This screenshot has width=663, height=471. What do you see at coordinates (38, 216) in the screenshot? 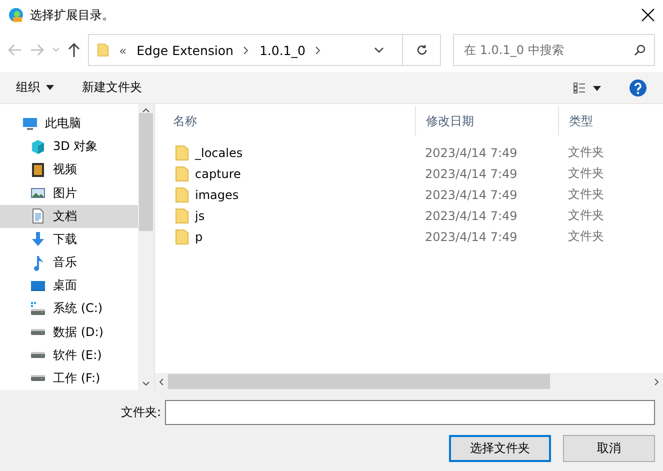
I see `document-icon` at bounding box center [38, 216].